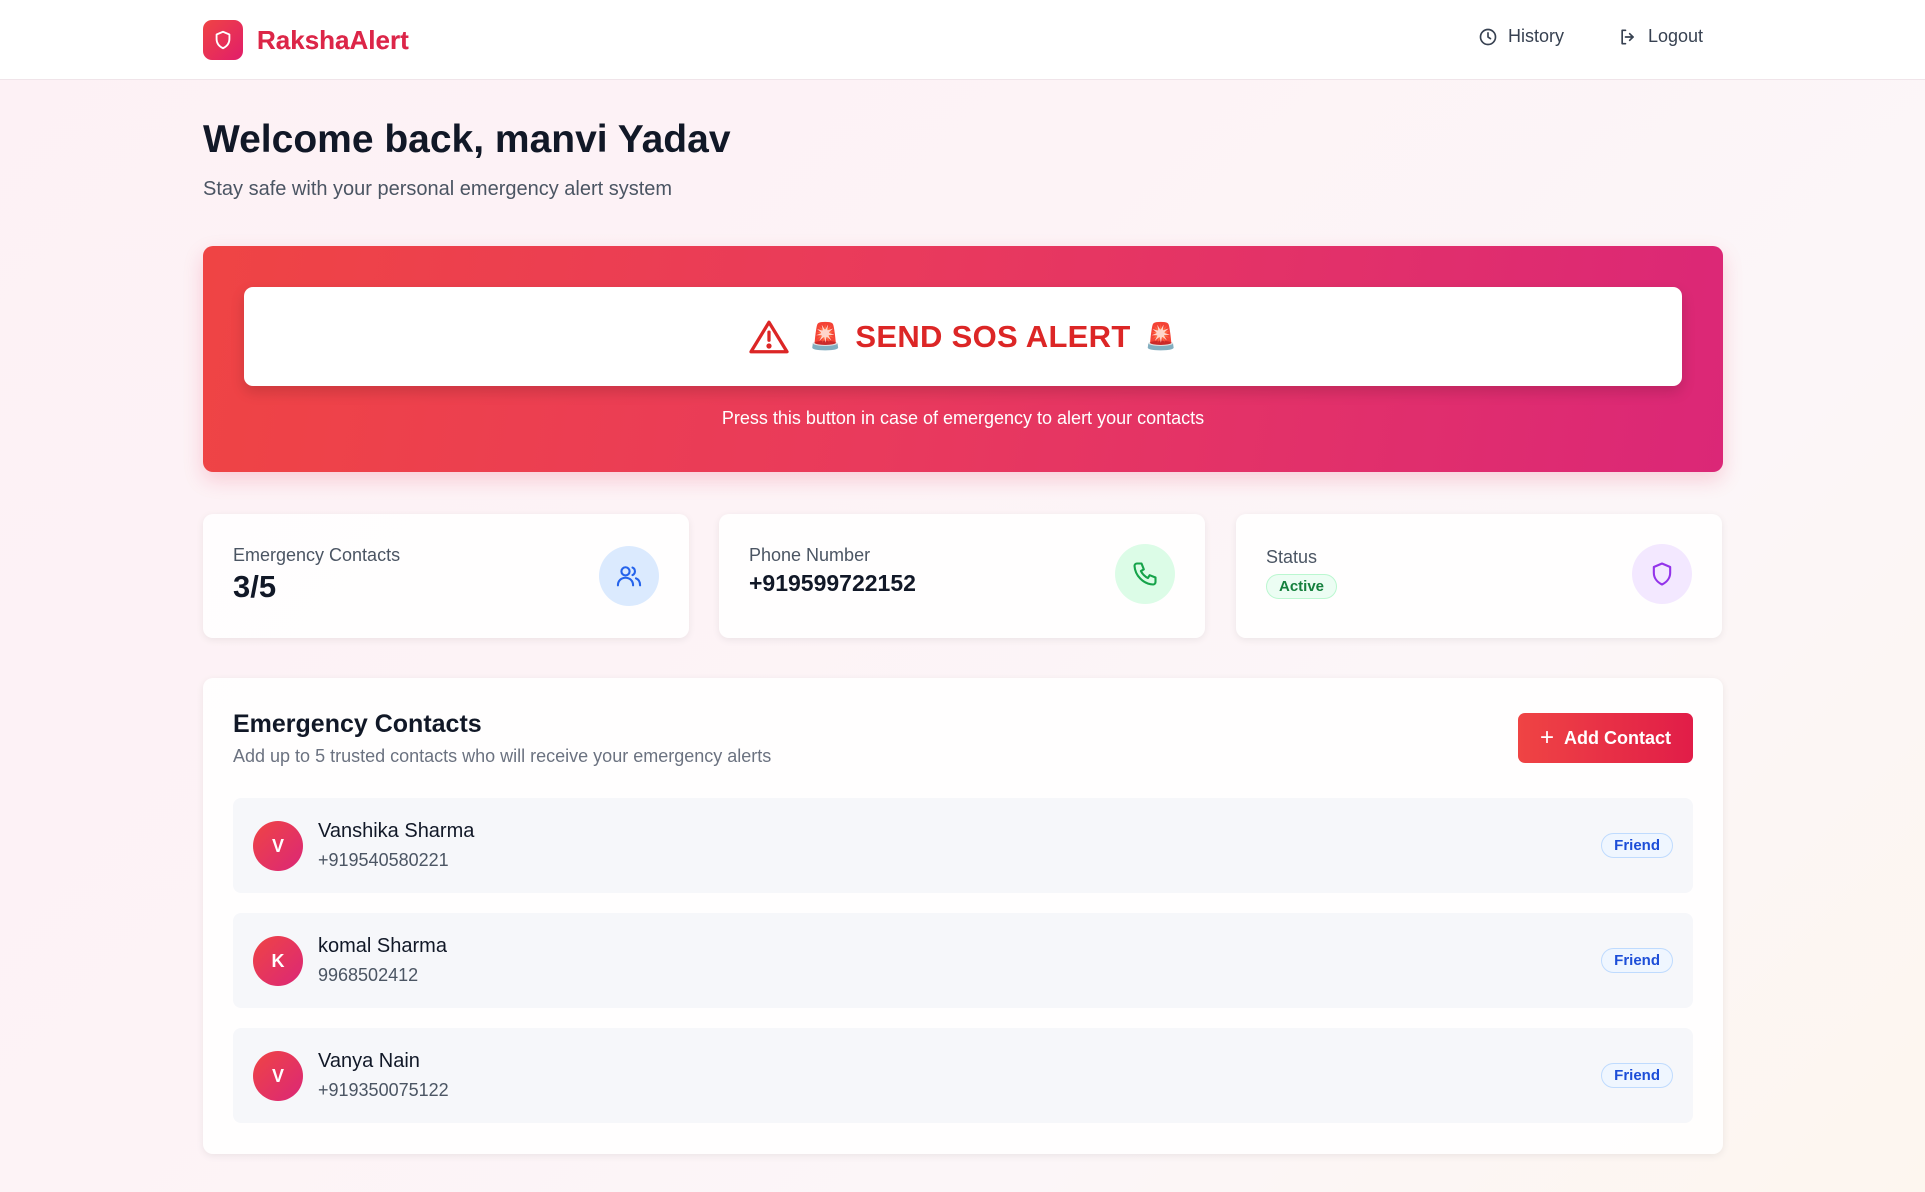 The width and height of the screenshot is (1925, 1192). Describe the element at coordinates (963, 1075) in the screenshot. I see `list-item: V Vanya Nain +919350075122 Friend` at that location.